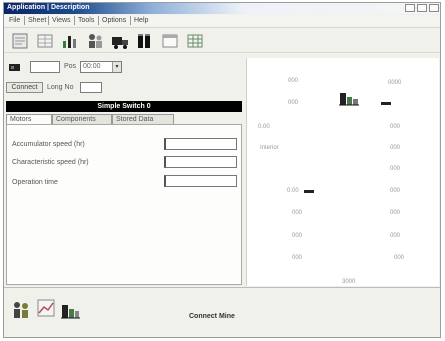 The image size is (445, 341). I want to click on divider, so click(222, 287).